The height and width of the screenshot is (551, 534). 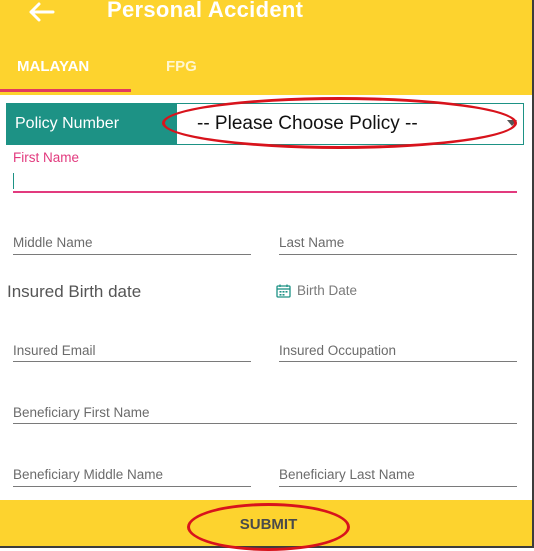 I want to click on last-name-underline, so click(x=398, y=254).